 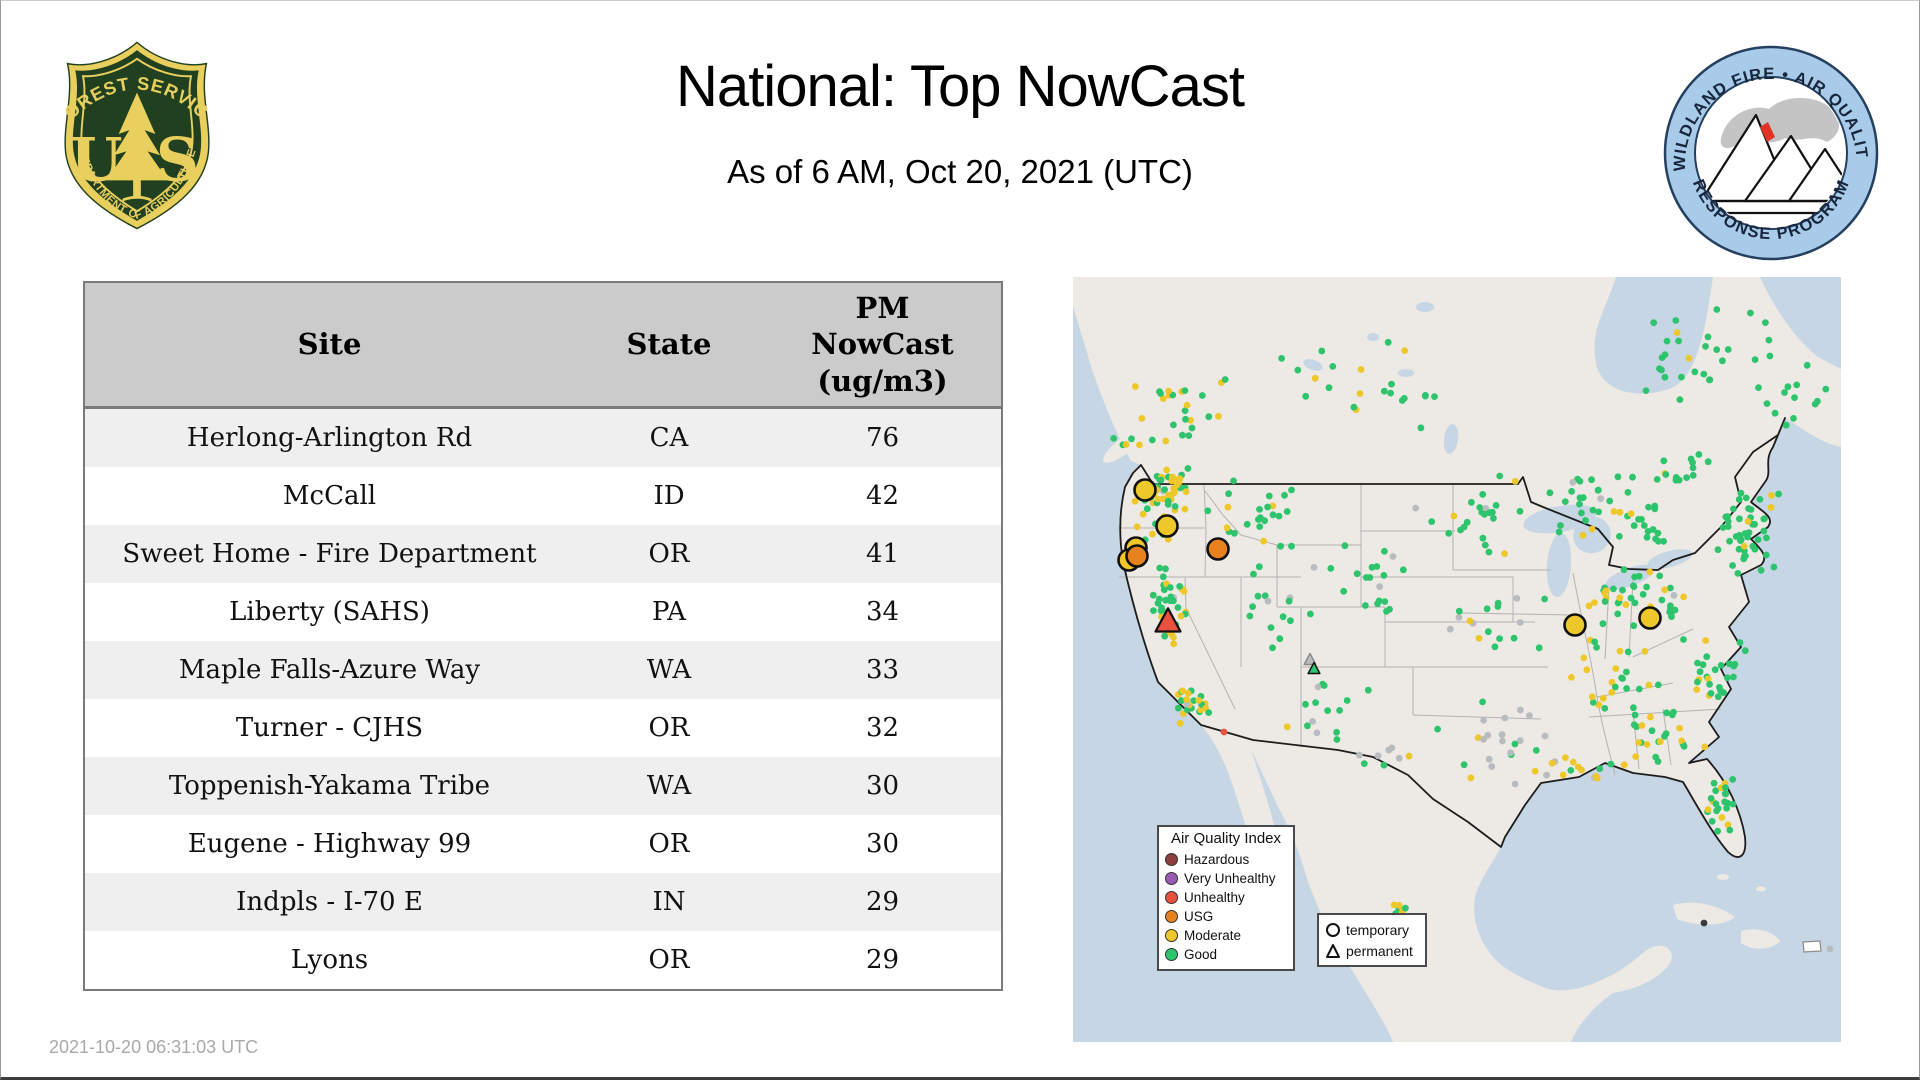 What do you see at coordinates (329, 786) in the screenshot?
I see `site-cell: Toppenish-Yakama Tribe` at bounding box center [329, 786].